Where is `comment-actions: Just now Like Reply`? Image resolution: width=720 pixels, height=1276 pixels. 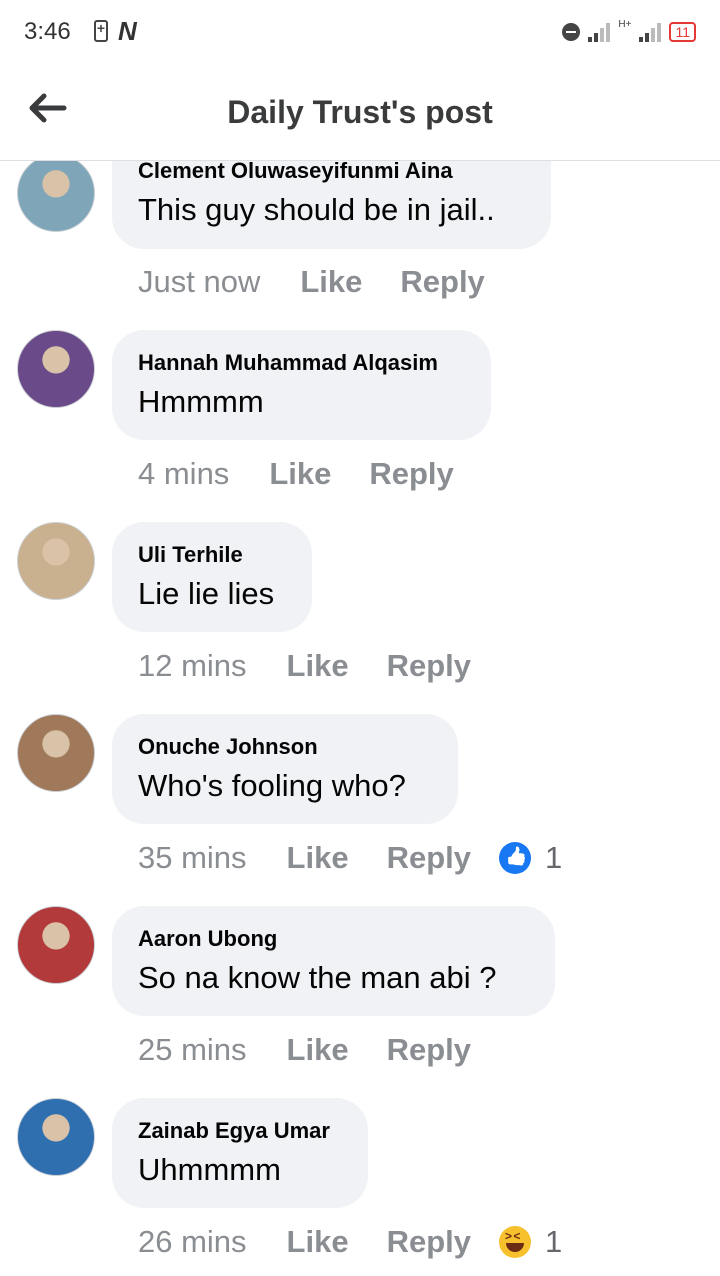 comment-actions: Just now Like Reply is located at coordinates (330, 282).